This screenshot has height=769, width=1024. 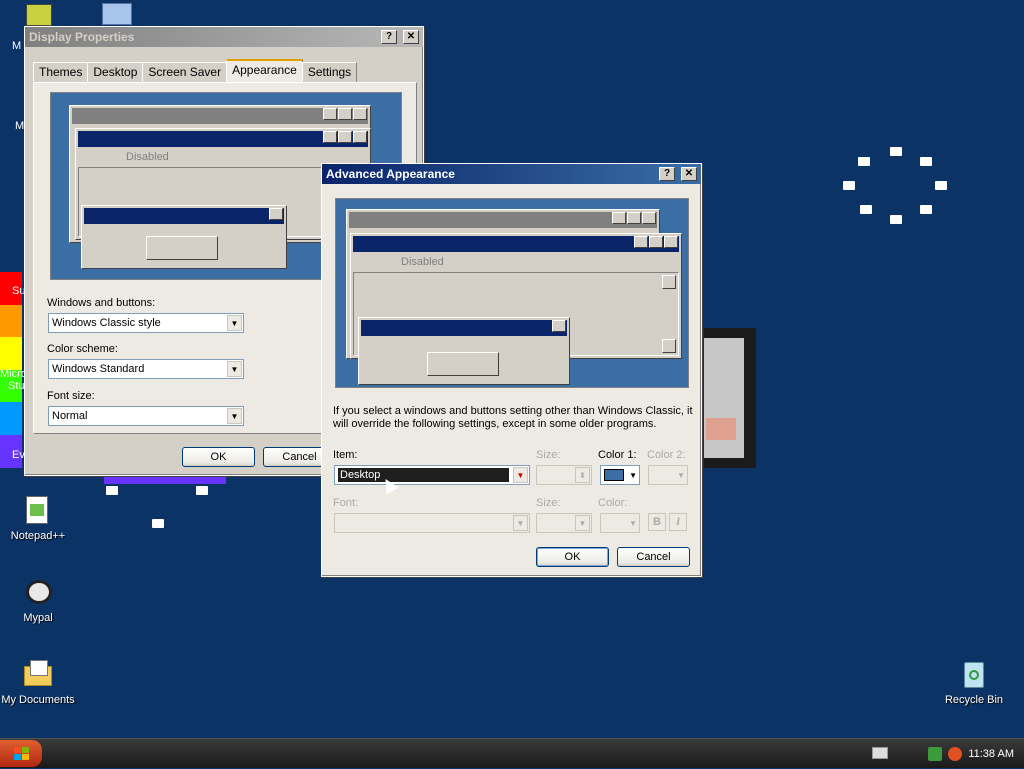 What do you see at coordinates (666, 455) in the screenshot?
I see `color2-label: Color 2:` at bounding box center [666, 455].